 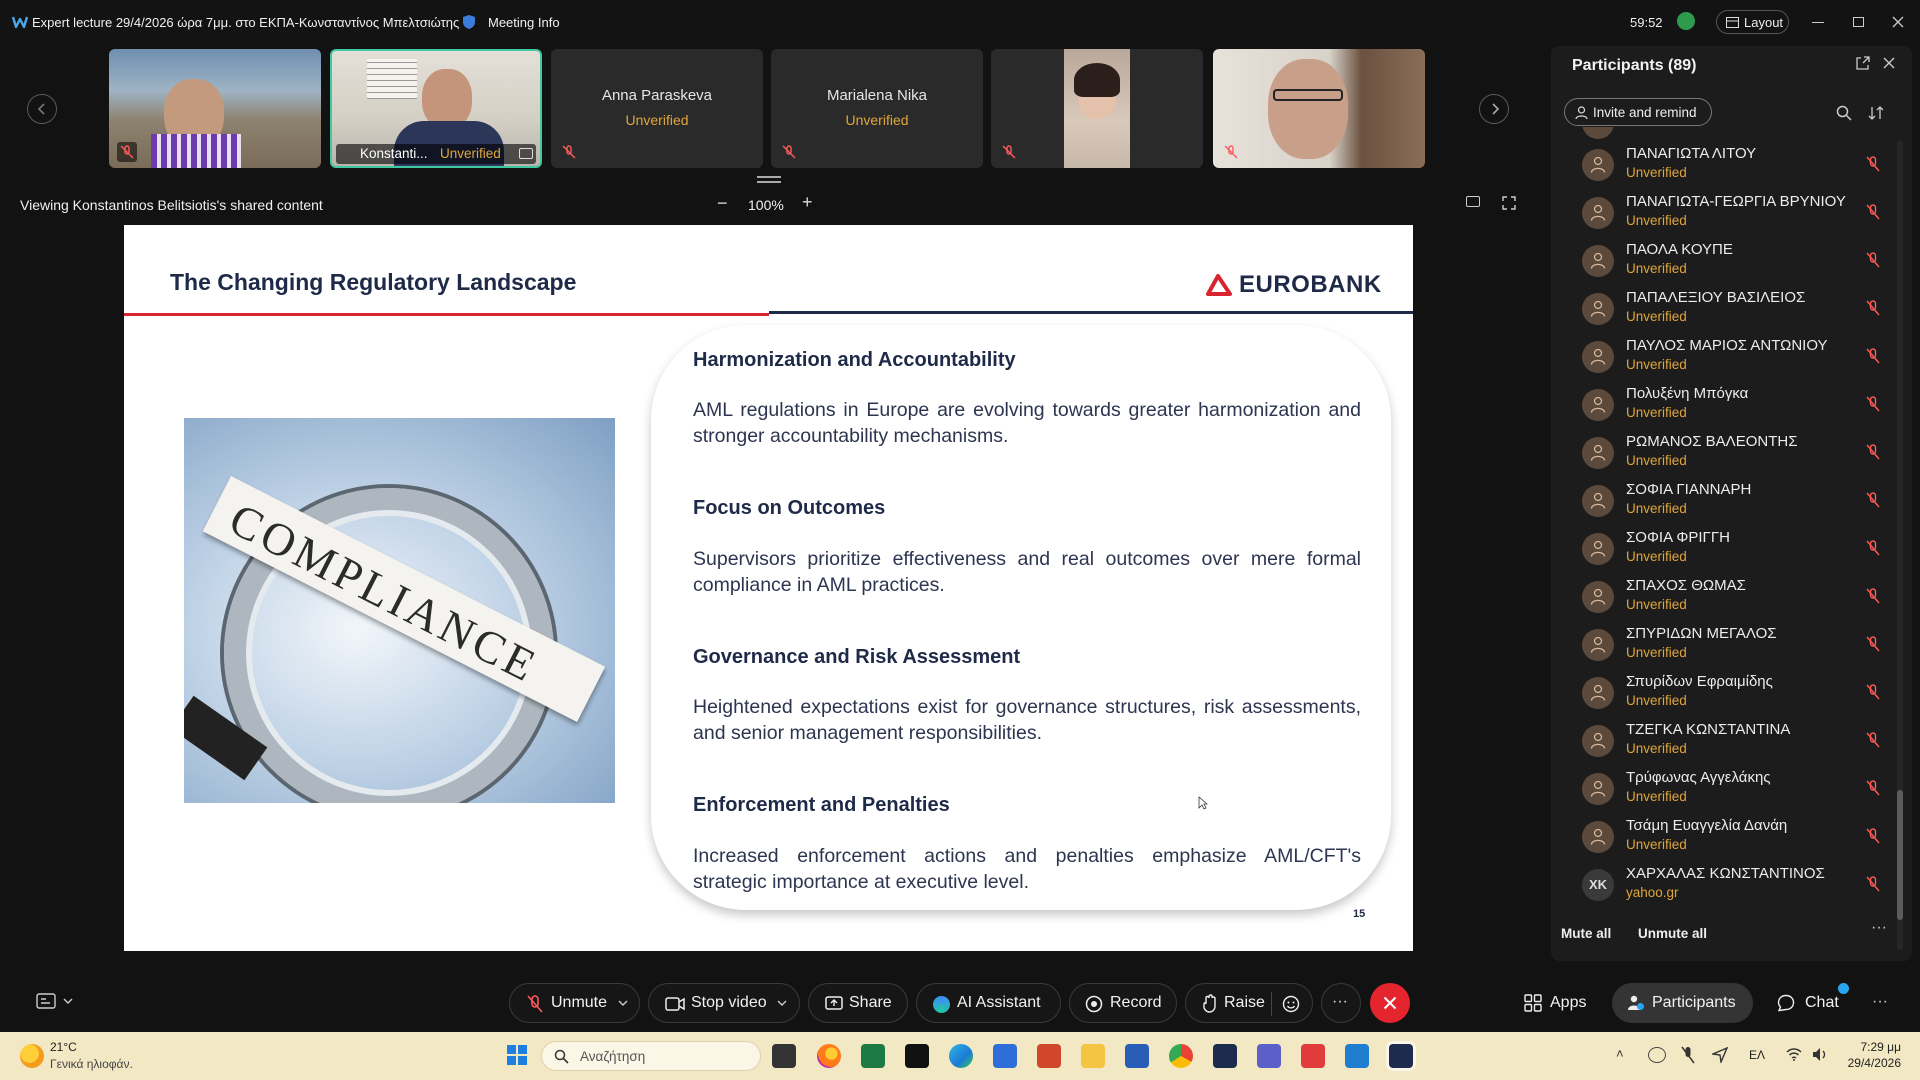 What do you see at coordinates (1742, 501) in the screenshot?
I see `participant-list-item: ΣΟΦΙΑ ΓΙΑΝΝΑΡΗ Unverified` at bounding box center [1742, 501].